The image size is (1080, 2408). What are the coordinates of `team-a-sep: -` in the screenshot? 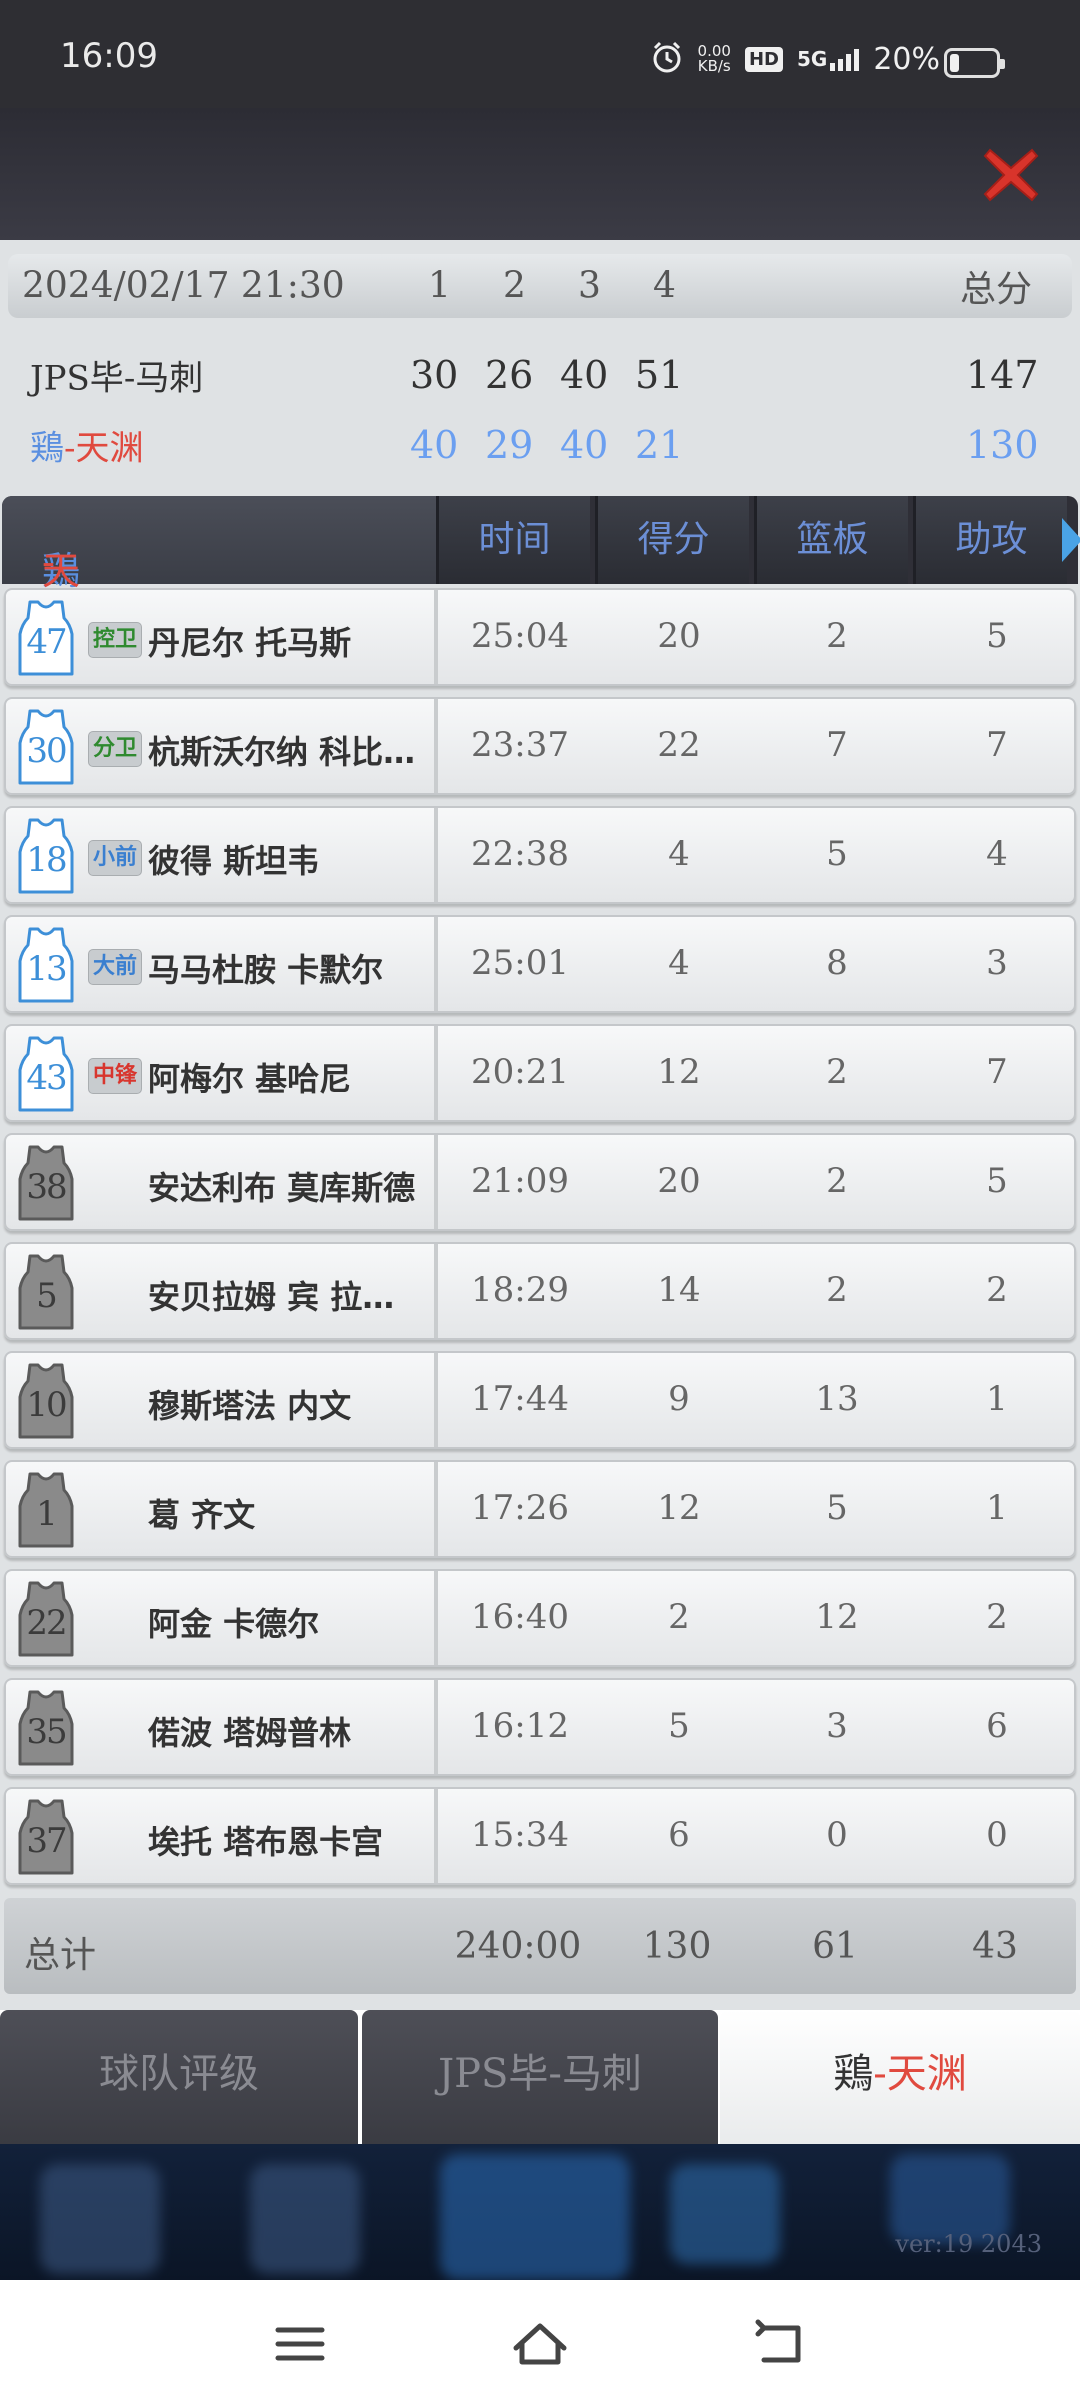 It's located at (129, 378).